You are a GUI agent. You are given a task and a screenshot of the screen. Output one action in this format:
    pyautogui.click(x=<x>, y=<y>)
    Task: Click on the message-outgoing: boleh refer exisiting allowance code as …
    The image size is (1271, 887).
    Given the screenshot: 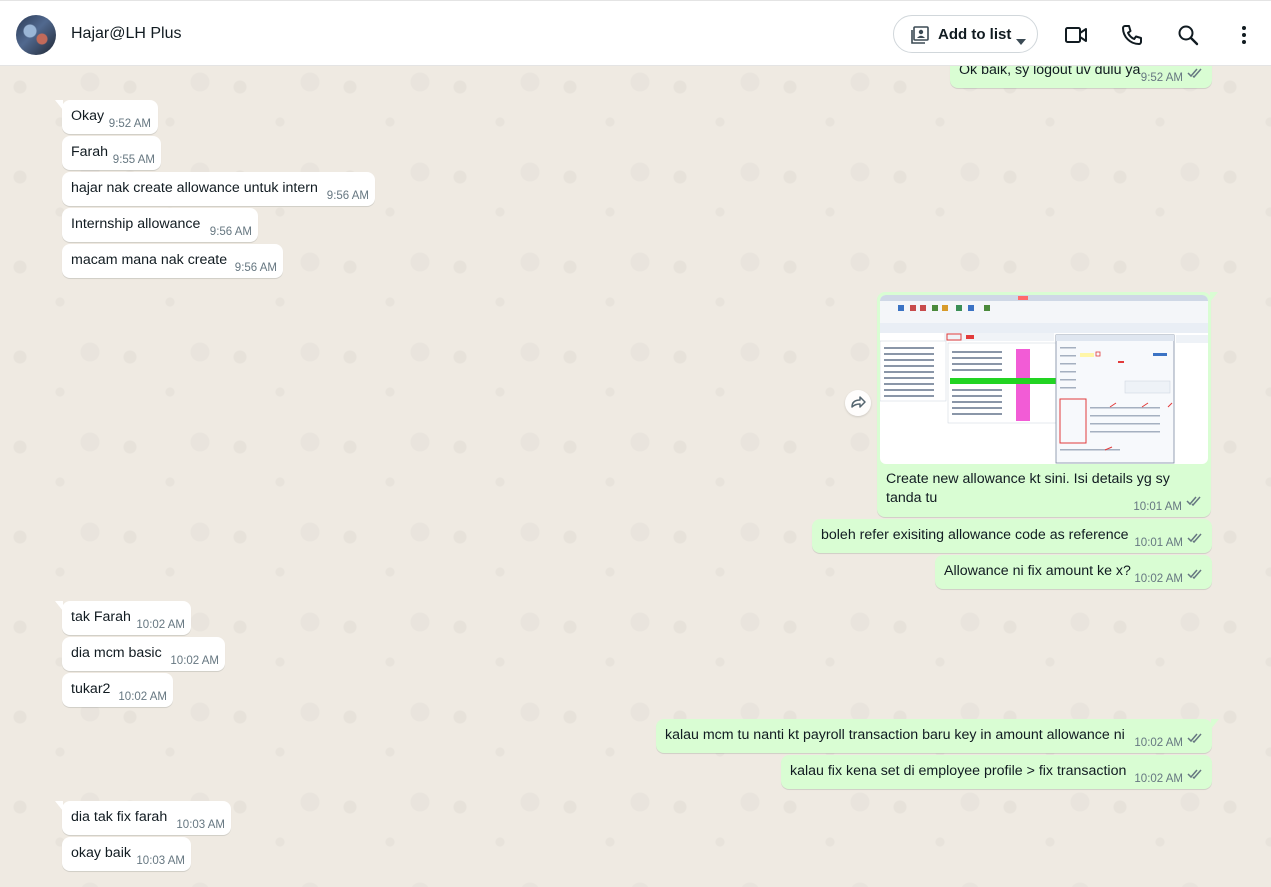 What is the action you would take?
    pyautogui.click(x=1012, y=536)
    